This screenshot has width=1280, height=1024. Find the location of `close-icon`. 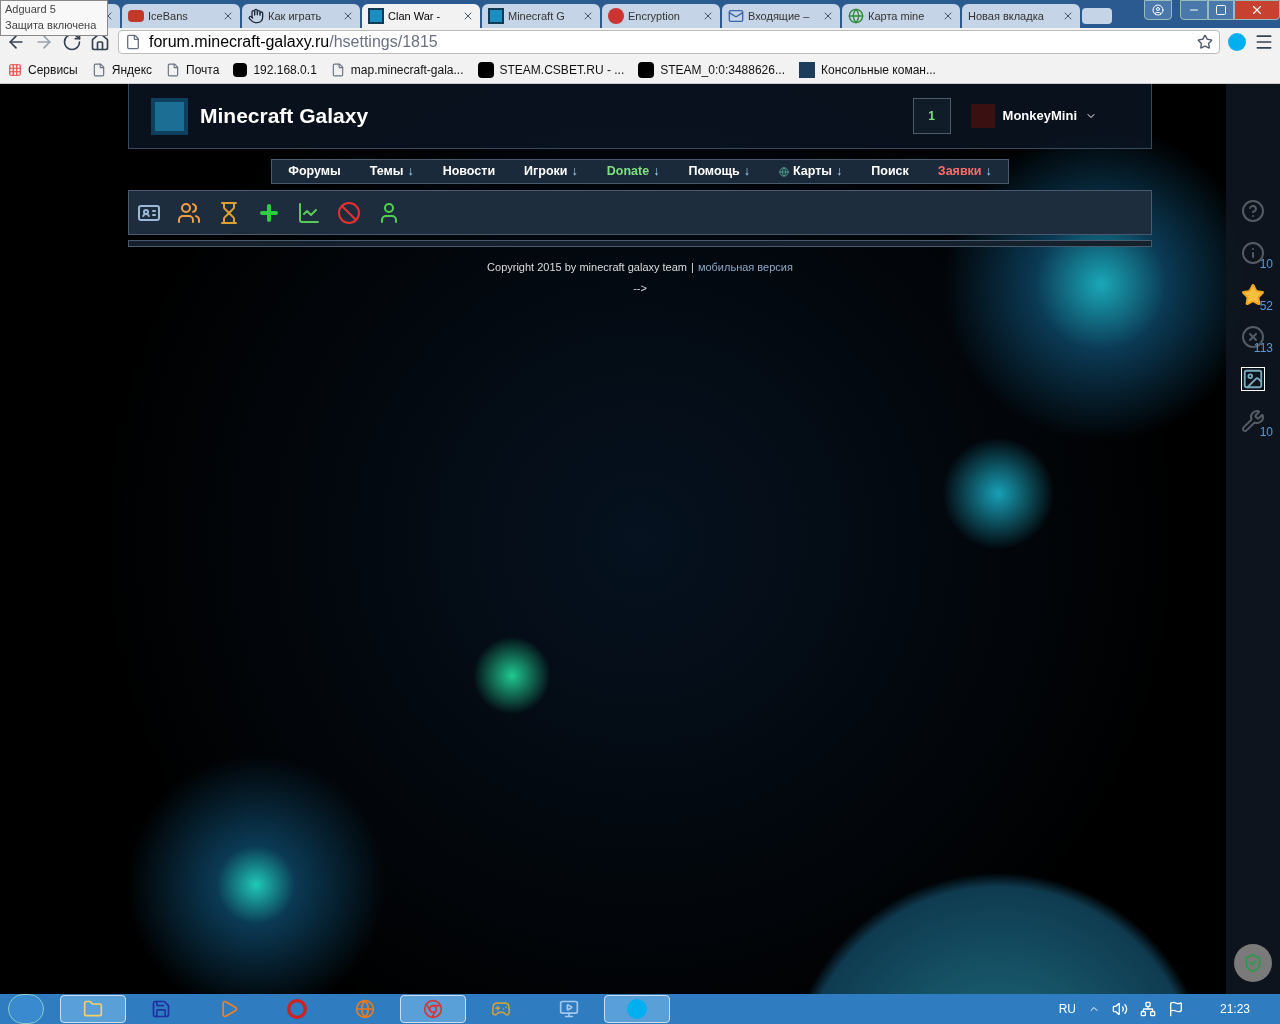

close-icon is located at coordinates (1257, 10).